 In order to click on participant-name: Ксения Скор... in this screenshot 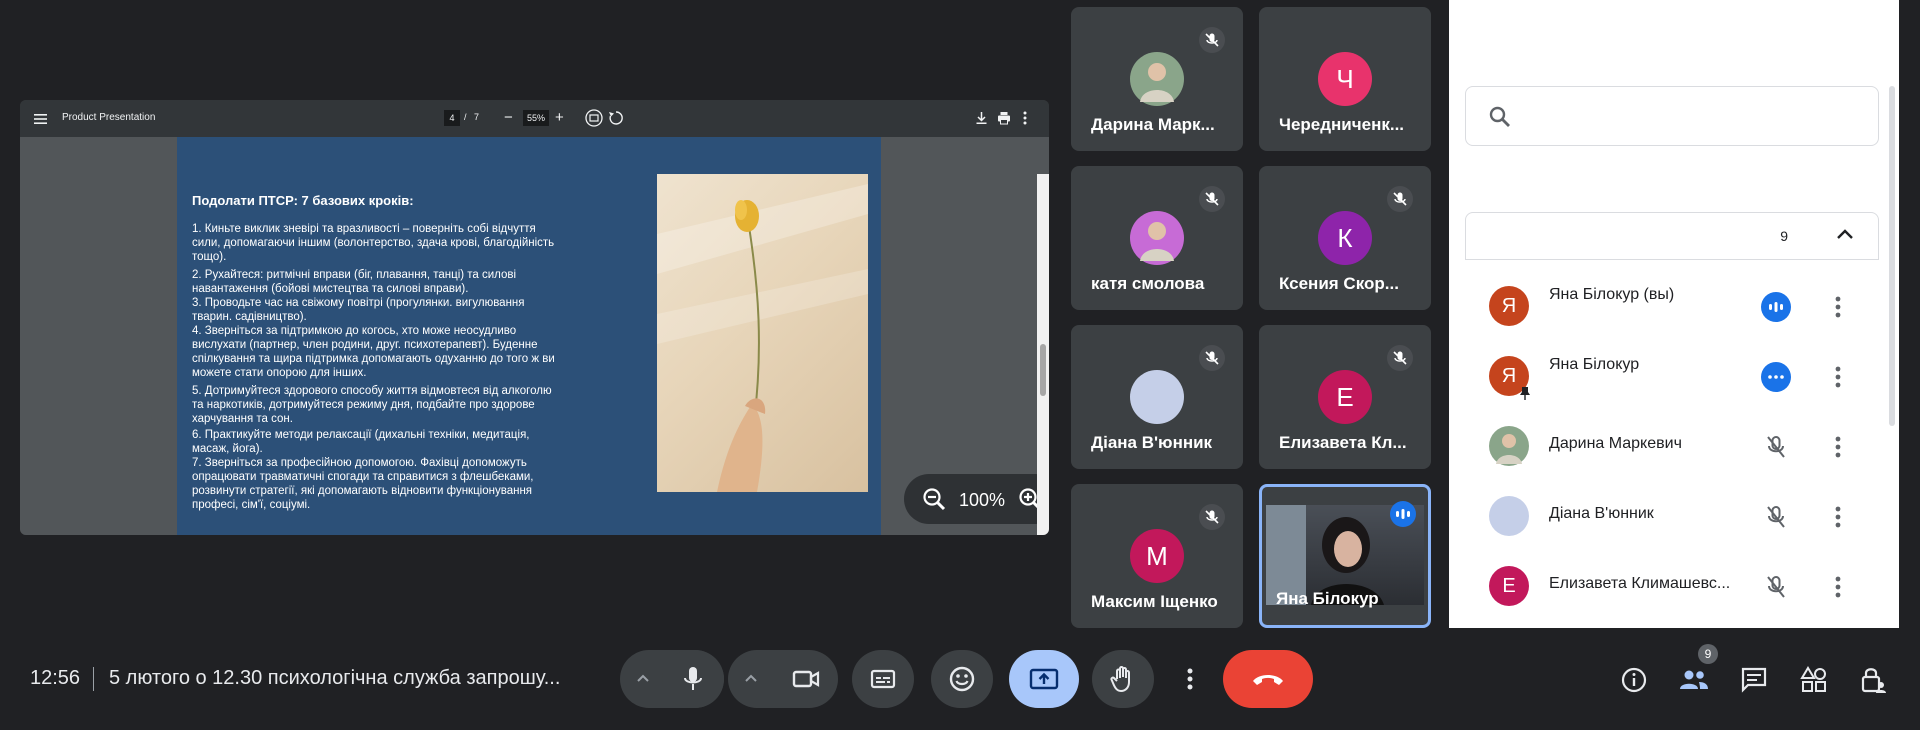, I will do `click(1339, 283)`.